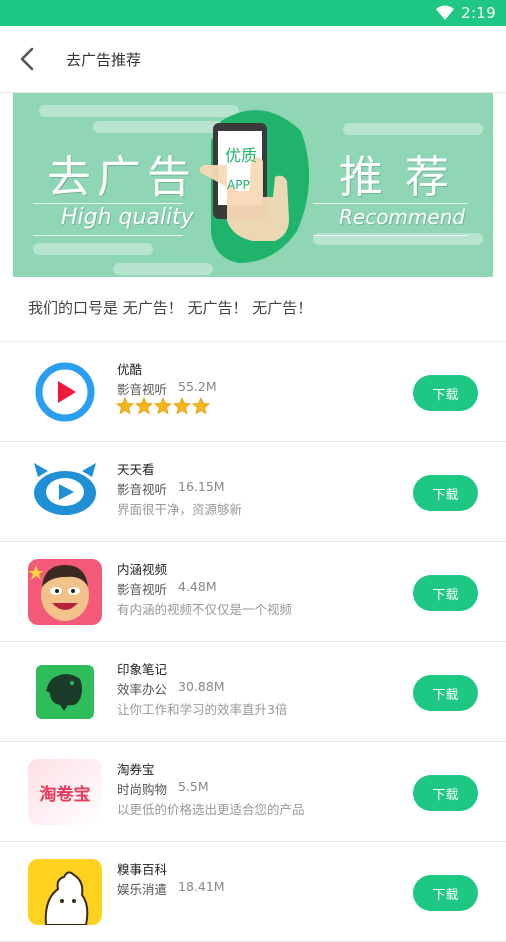 This screenshot has width=506, height=942. What do you see at coordinates (197, 586) in the screenshot?
I see `app-size: 4.48M` at bounding box center [197, 586].